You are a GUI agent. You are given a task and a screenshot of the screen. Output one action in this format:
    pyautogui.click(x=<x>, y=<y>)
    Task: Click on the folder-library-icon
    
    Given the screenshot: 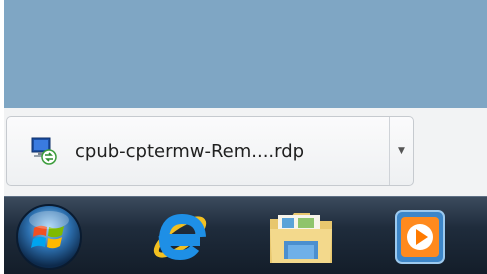 What is the action you would take?
    pyautogui.click(x=301, y=236)
    